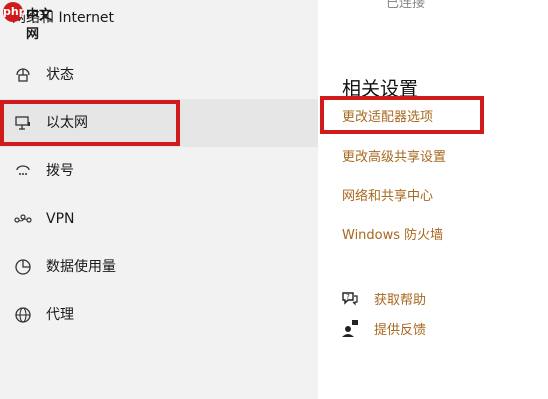  I want to click on sidebar-item-label: VPN, so click(60, 219).